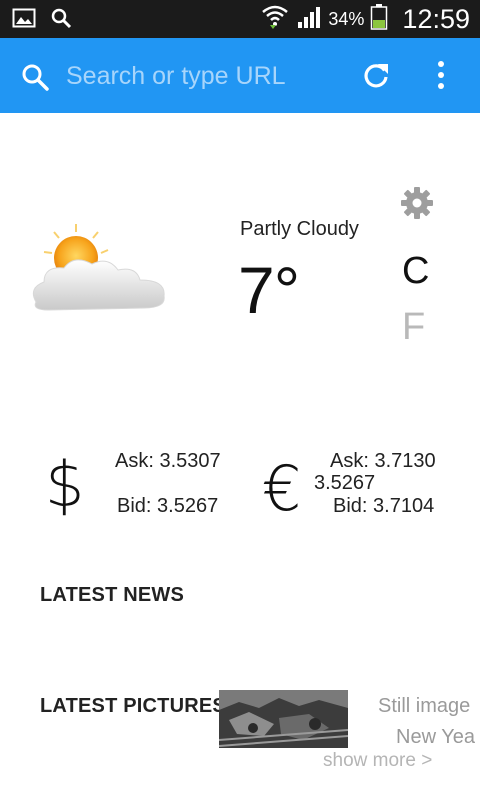  I want to click on partly-cloudy-icon, so click(101, 272).